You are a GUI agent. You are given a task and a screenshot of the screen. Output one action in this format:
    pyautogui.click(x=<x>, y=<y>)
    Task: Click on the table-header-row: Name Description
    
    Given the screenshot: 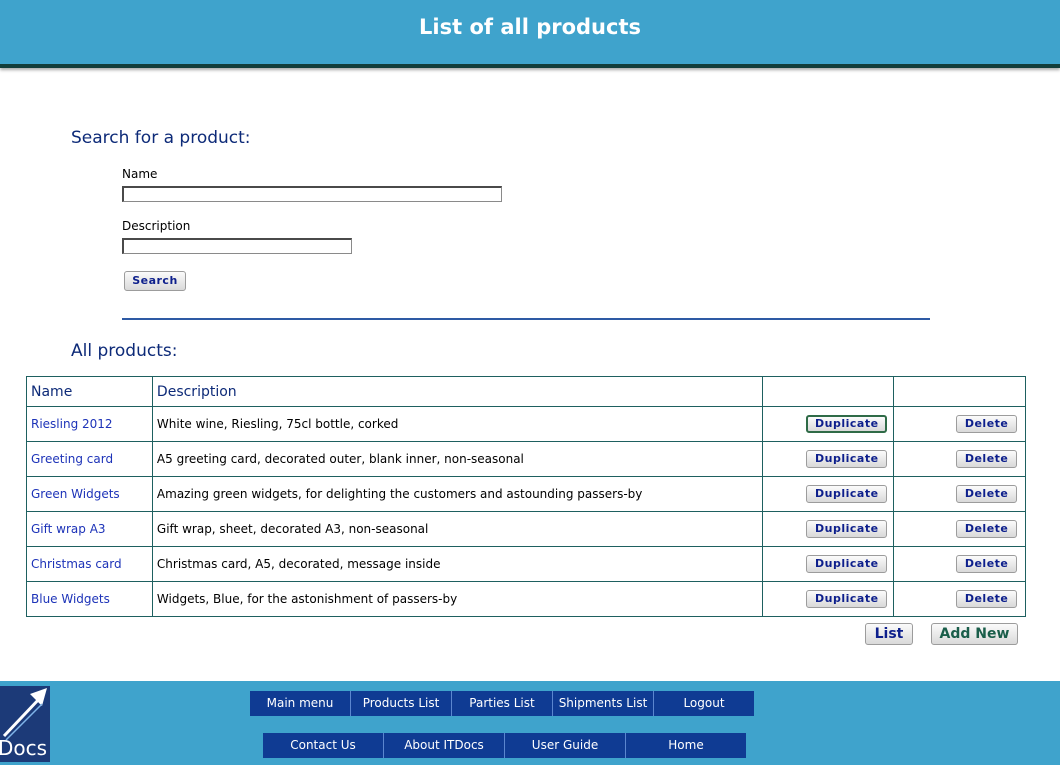 What is the action you would take?
    pyautogui.click(x=526, y=391)
    